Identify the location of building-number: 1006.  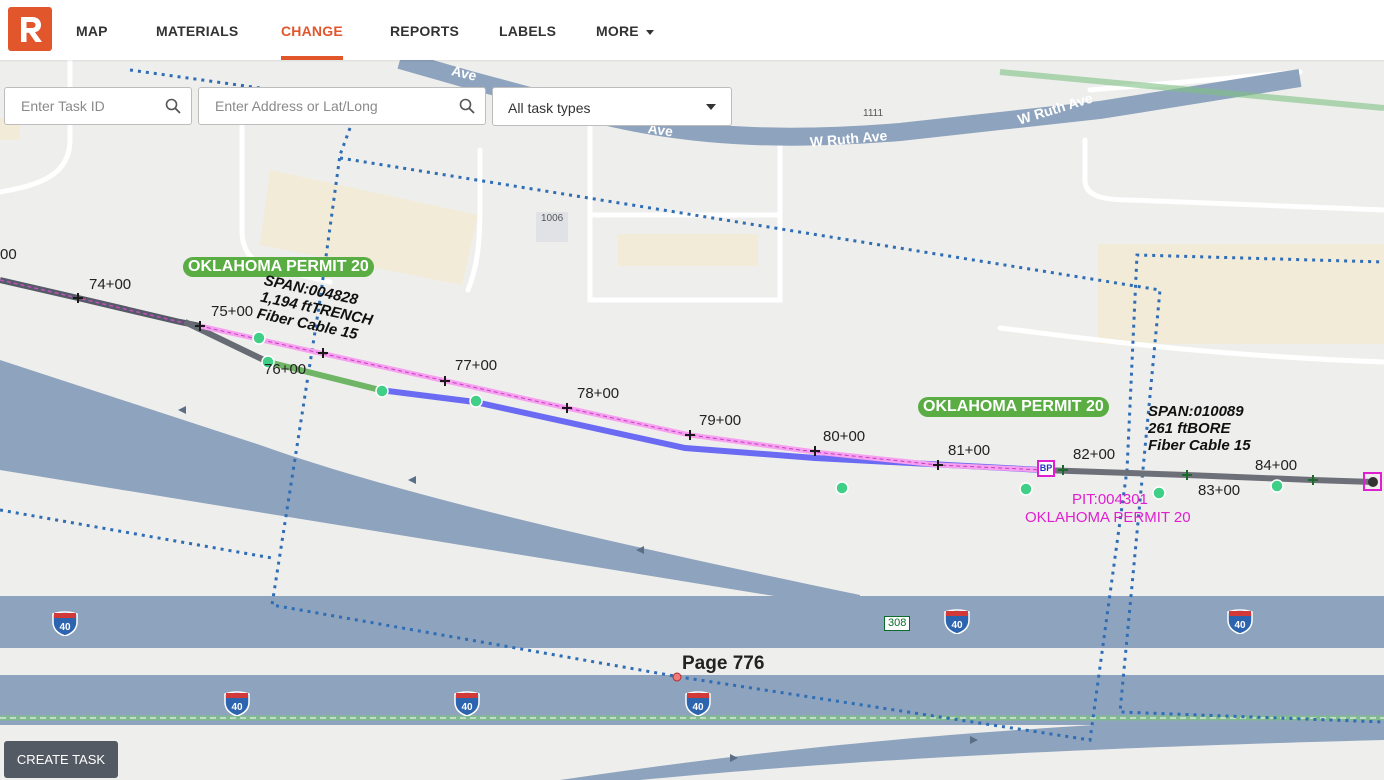
(552, 218).